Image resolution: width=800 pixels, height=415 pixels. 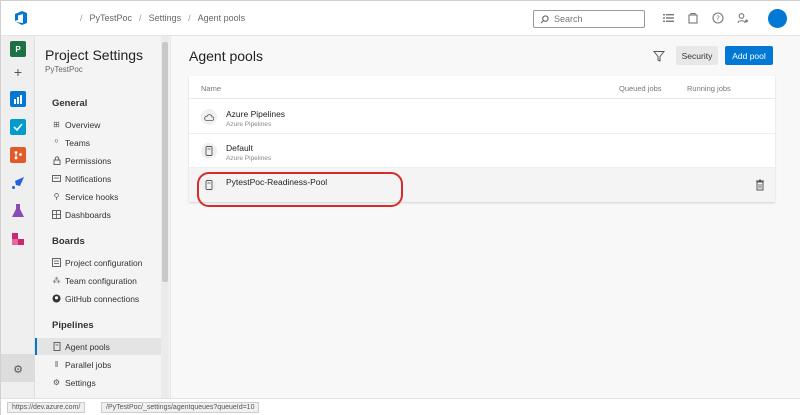 What do you see at coordinates (56, 346) in the screenshot?
I see `agent-pools-icon` at bounding box center [56, 346].